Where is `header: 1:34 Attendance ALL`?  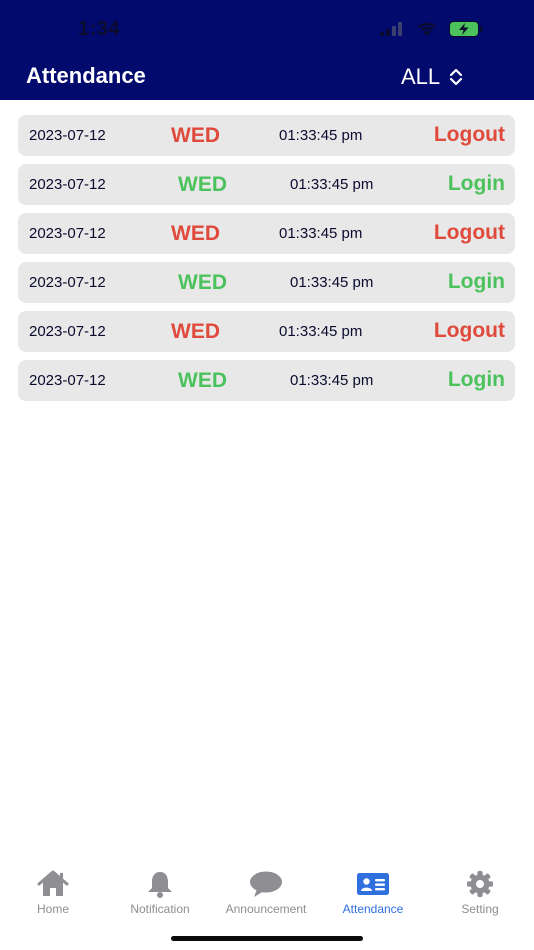
header: 1:34 Attendance ALL is located at coordinates (267, 50).